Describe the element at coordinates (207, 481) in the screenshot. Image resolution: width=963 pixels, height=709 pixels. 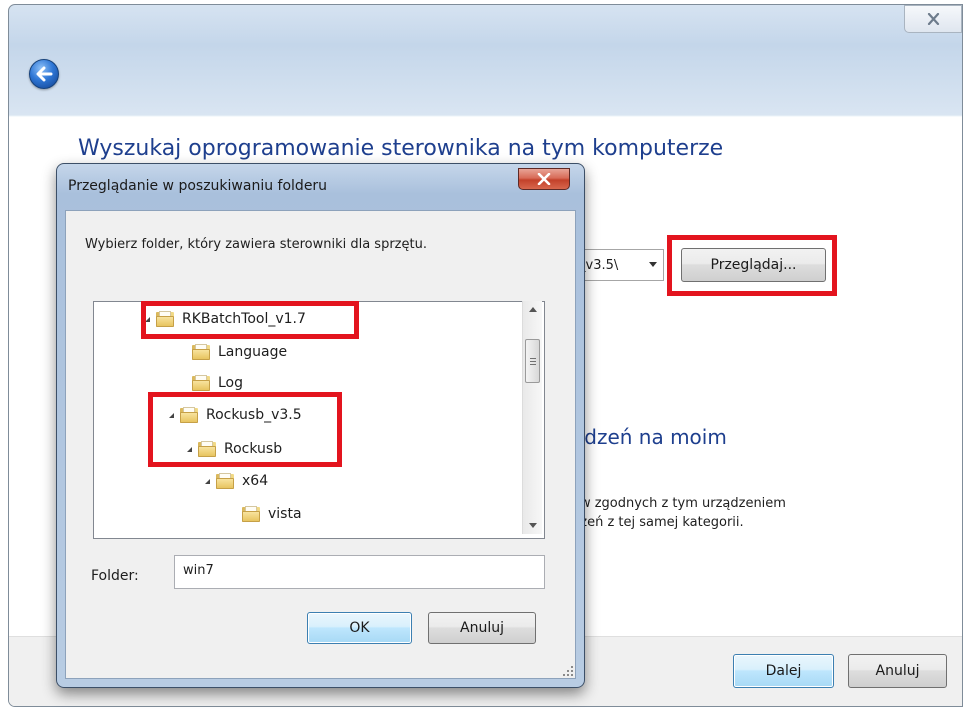
I see `expand-triangle-icon` at that location.